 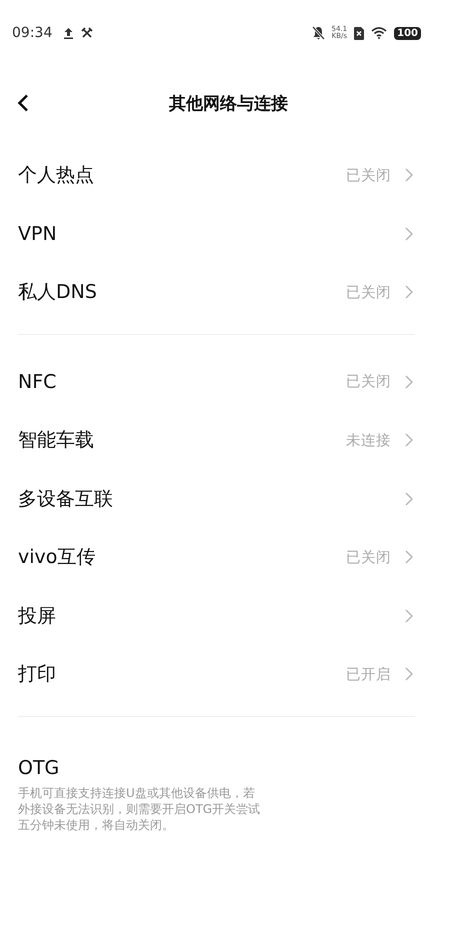 What do you see at coordinates (87, 33) in the screenshot?
I see `tools-icon` at bounding box center [87, 33].